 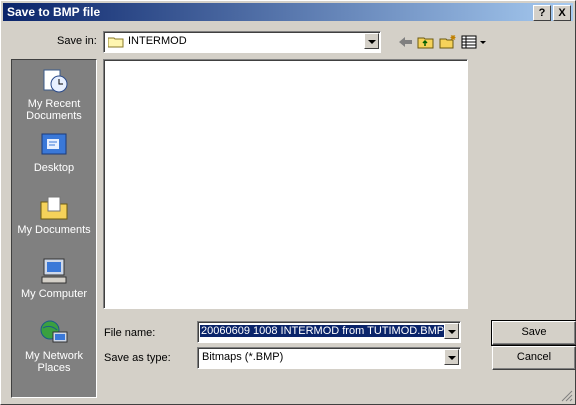 What do you see at coordinates (115, 42) in the screenshot?
I see `folder-icon` at bounding box center [115, 42].